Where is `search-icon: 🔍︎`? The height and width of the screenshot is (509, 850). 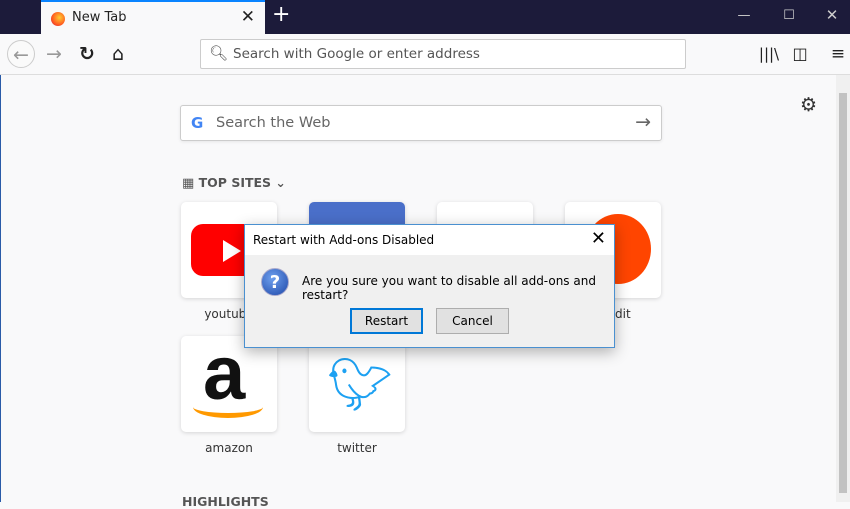
search-icon: 🔍︎ is located at coordinates (219, 53).